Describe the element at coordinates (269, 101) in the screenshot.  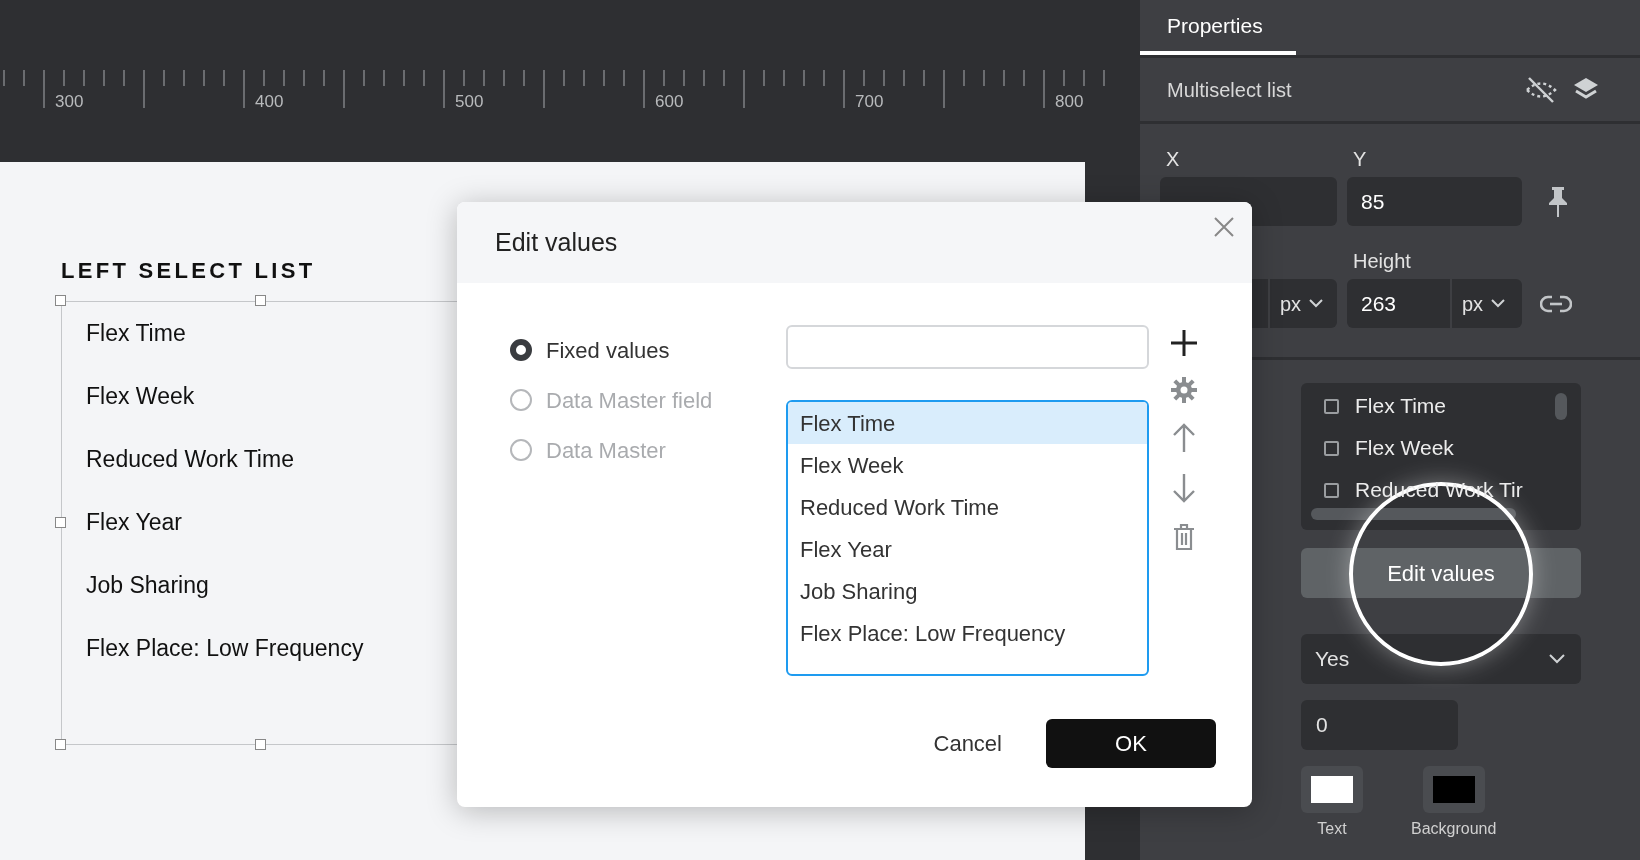
I see `ruler-label: 400` at that location.